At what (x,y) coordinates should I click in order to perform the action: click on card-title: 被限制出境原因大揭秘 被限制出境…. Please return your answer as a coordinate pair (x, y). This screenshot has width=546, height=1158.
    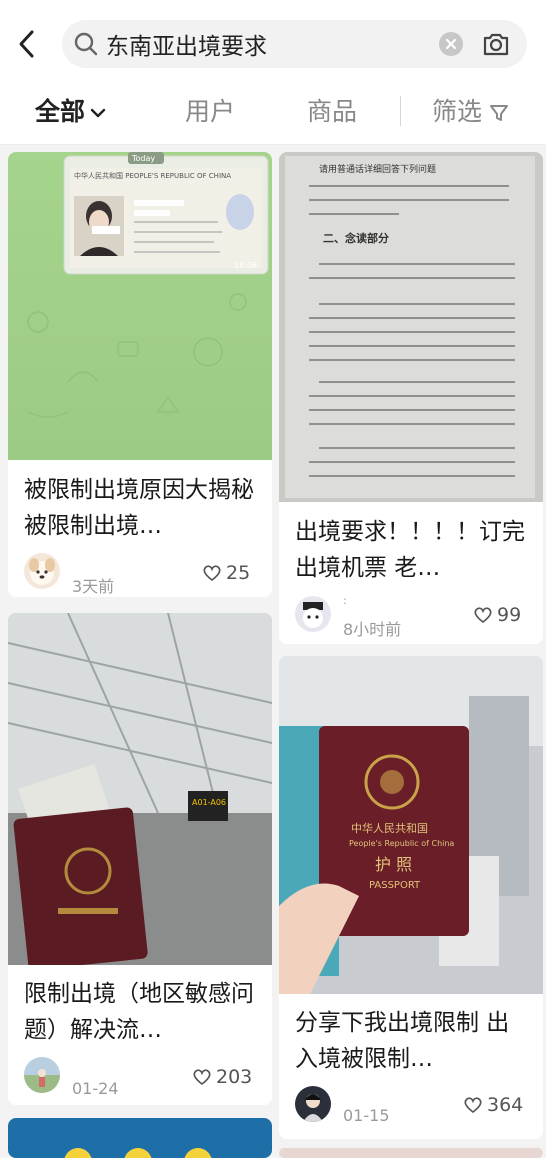
    Looking at the image, I should click on (139, 508).